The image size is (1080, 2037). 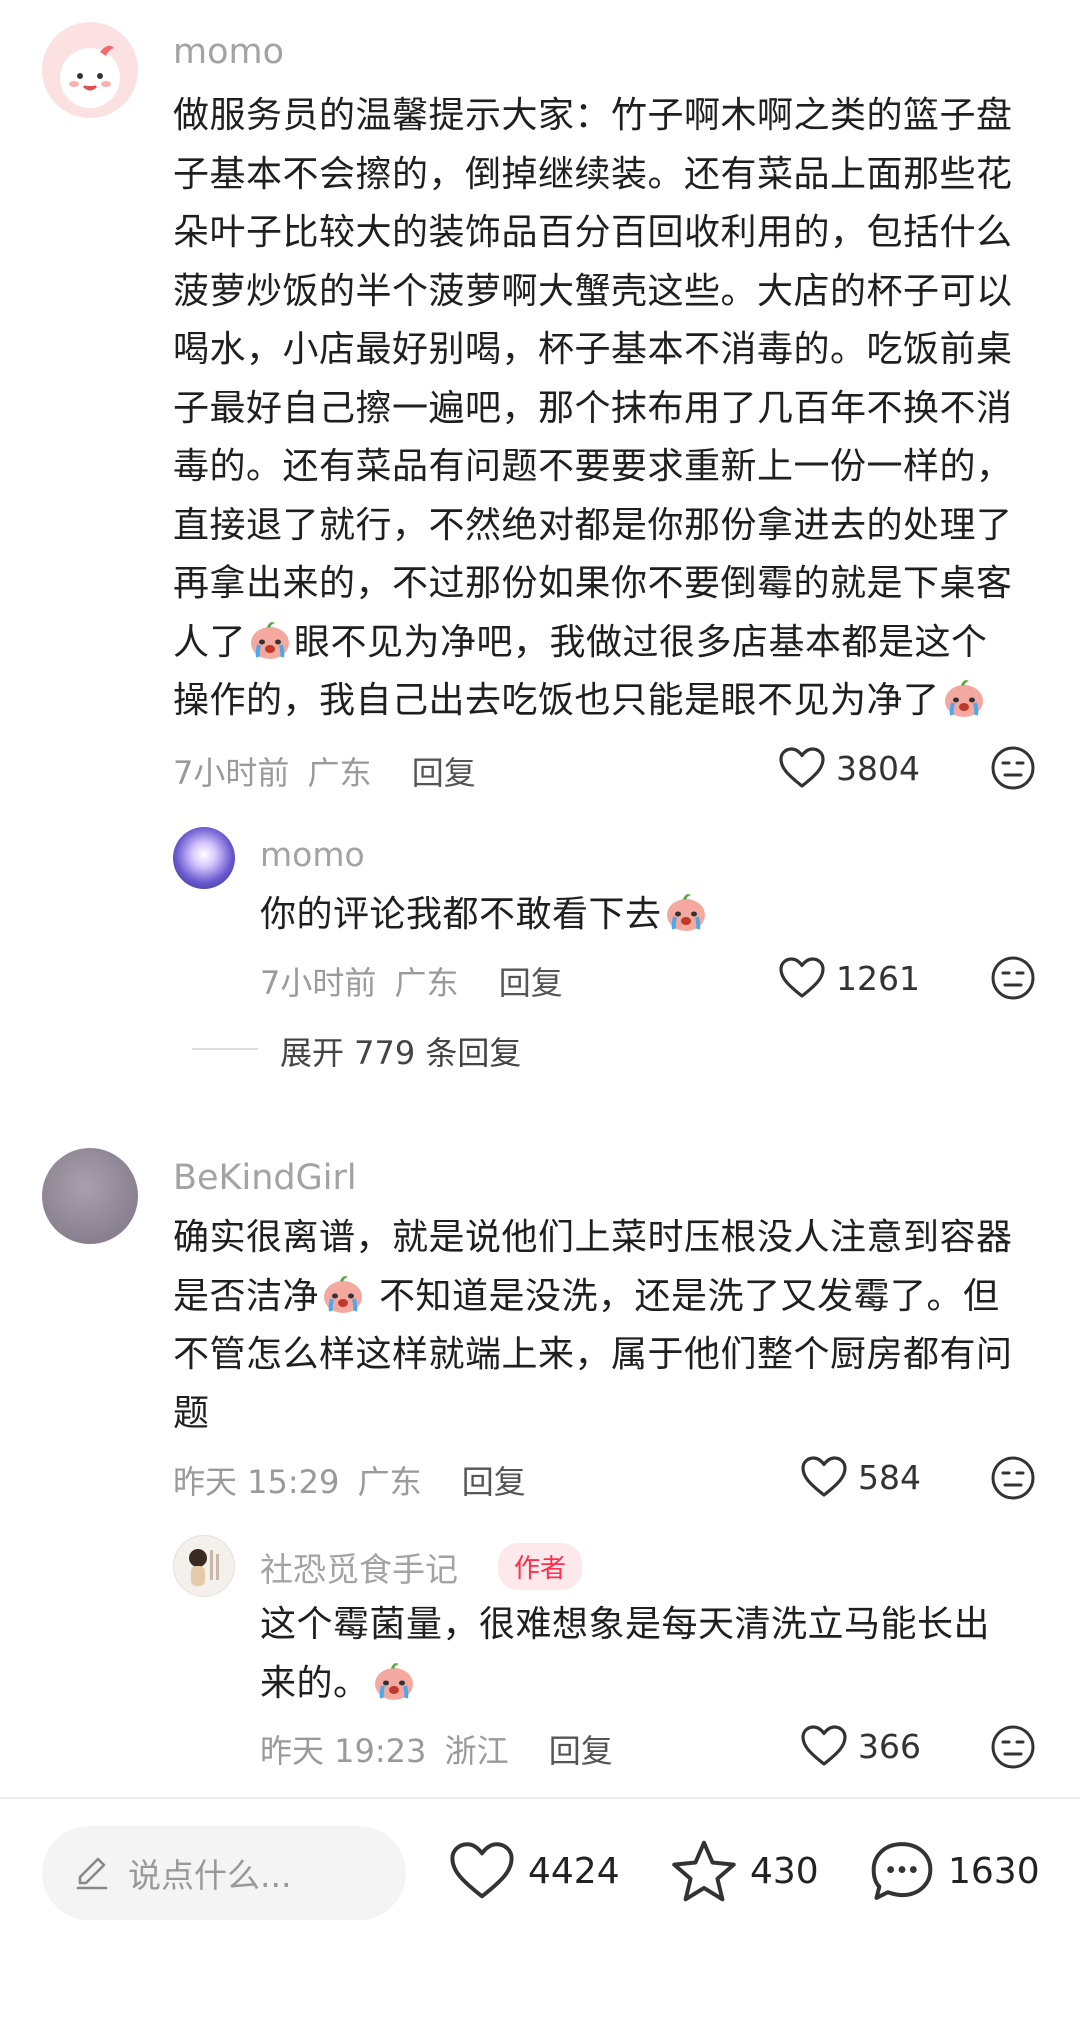 I want to click on bottom-bar-divider, so click(x=540, y=1798).